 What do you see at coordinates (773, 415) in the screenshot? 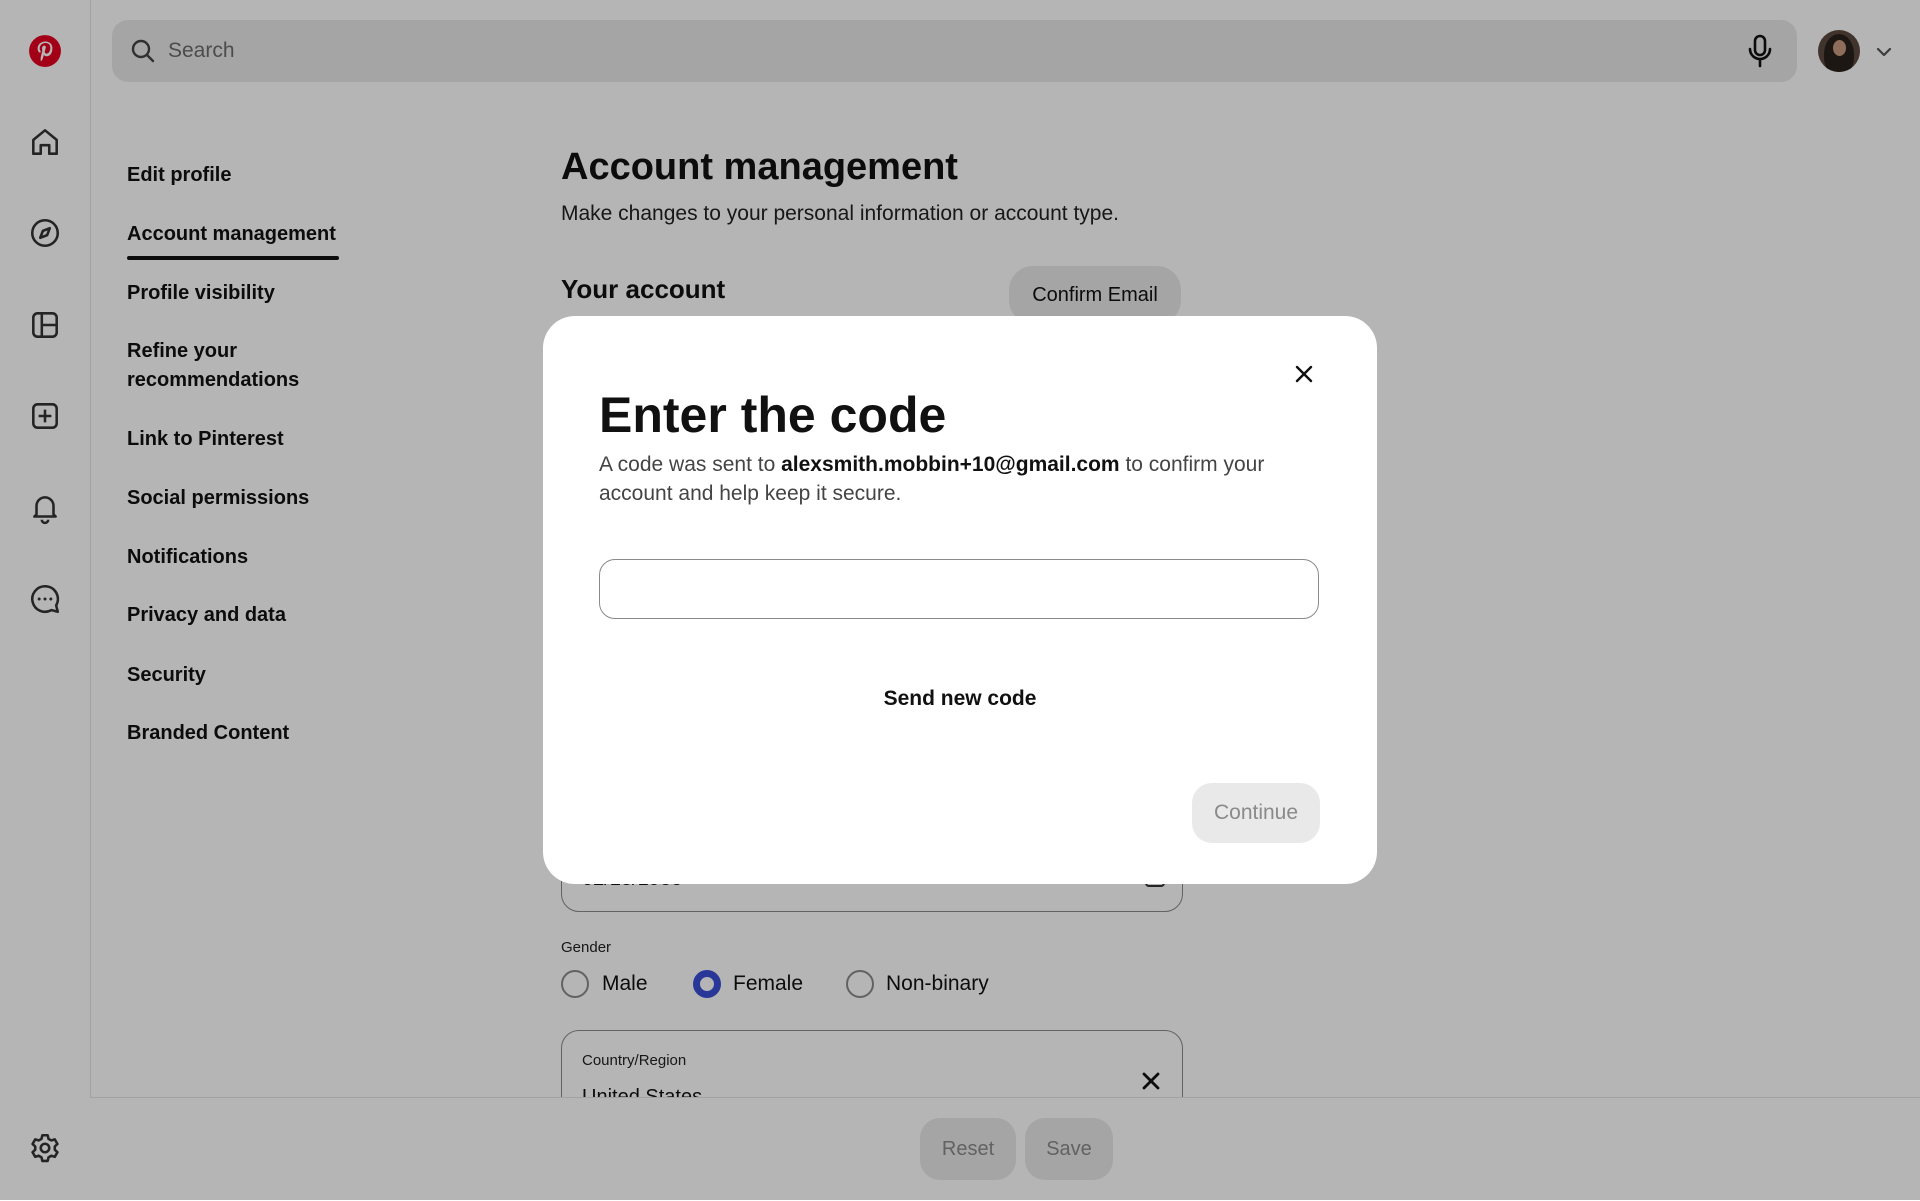
I see `dialog-title: Enter the code` at bounding box center [773, 415].